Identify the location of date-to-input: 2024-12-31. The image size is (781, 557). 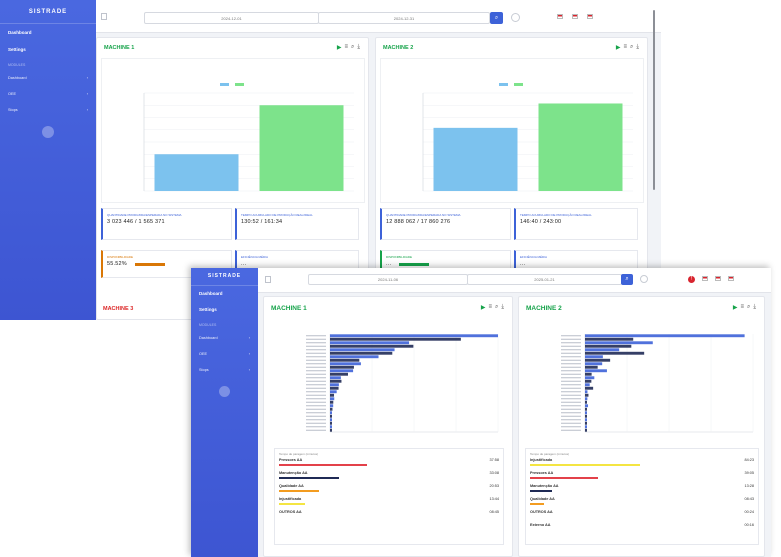
(404, 18).